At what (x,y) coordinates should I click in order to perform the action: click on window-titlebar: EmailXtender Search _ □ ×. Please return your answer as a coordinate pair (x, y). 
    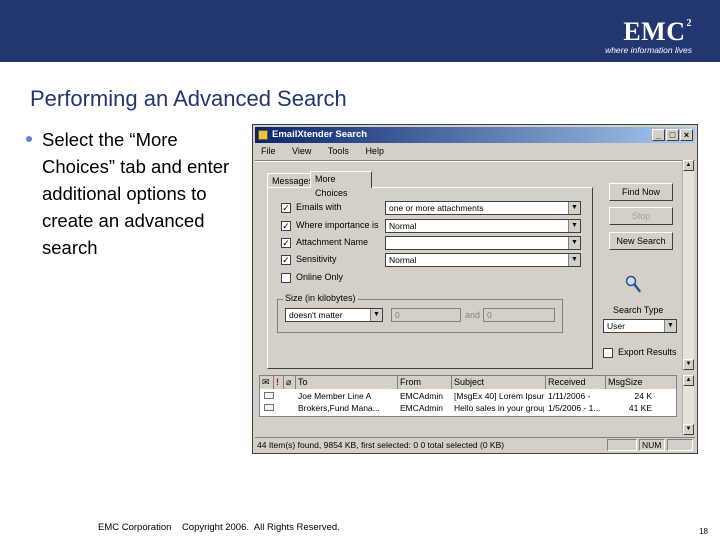
    Looking at the image, I should click on (475, 135).